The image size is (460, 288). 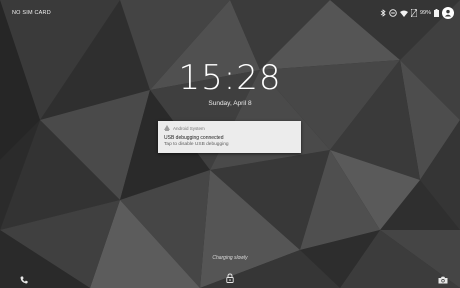 I want to click on notification-app-name: Android System, so click(x=189, y=128).